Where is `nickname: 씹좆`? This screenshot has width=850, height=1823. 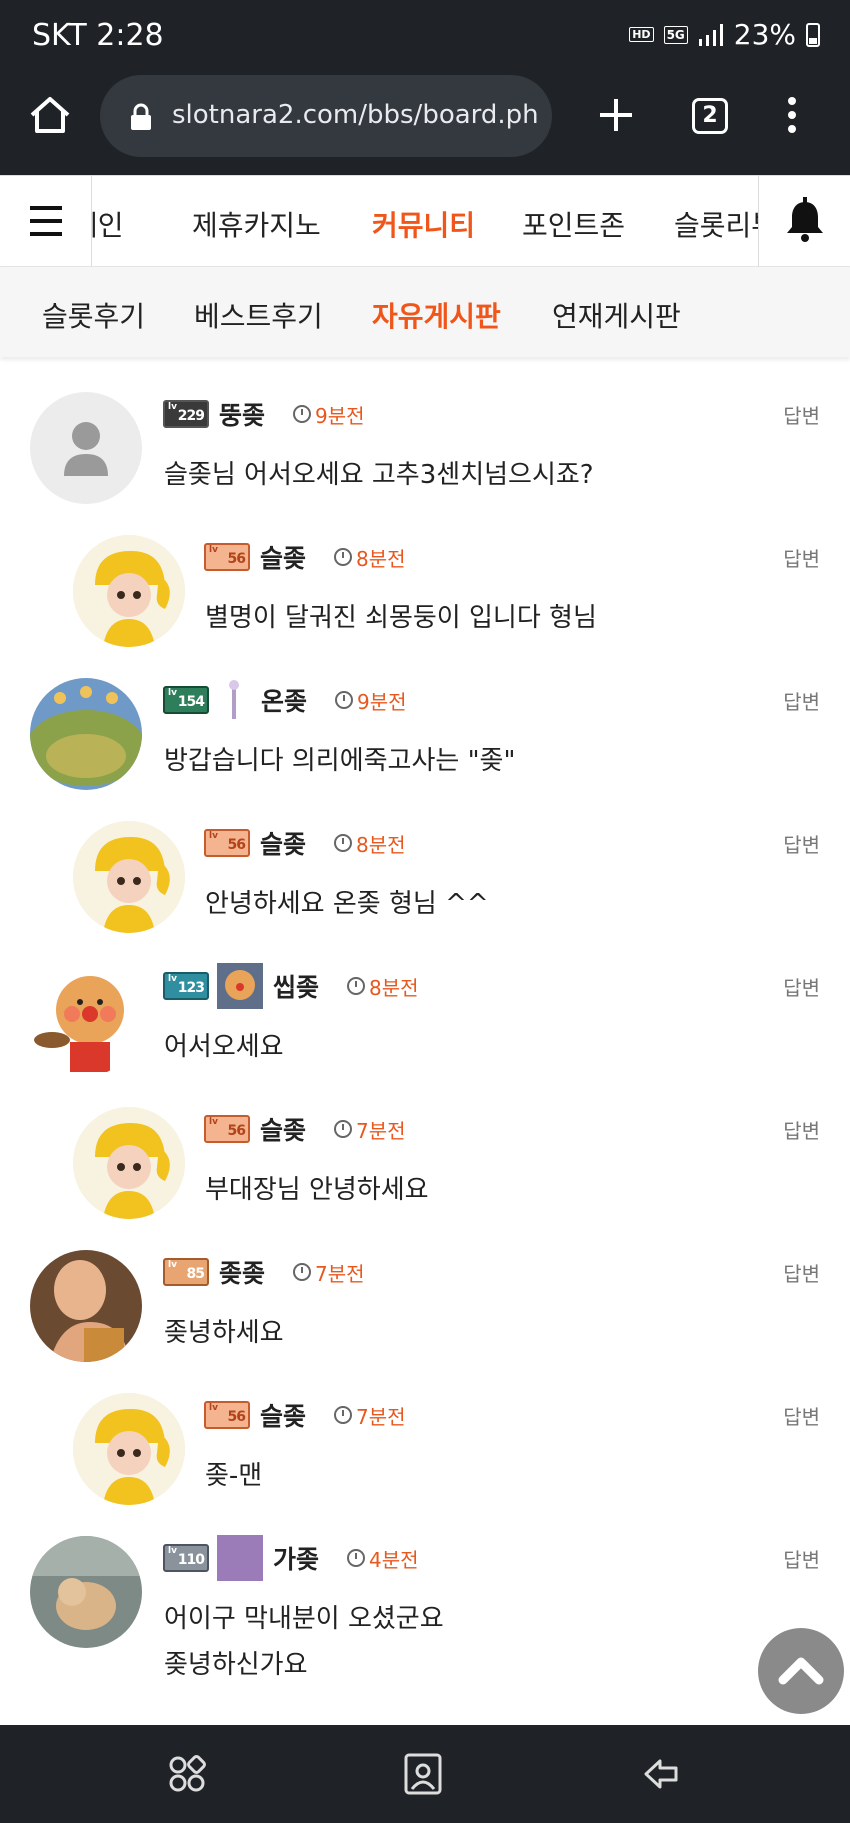 nickname: 씹좆 is located at coordinates (296, 986).